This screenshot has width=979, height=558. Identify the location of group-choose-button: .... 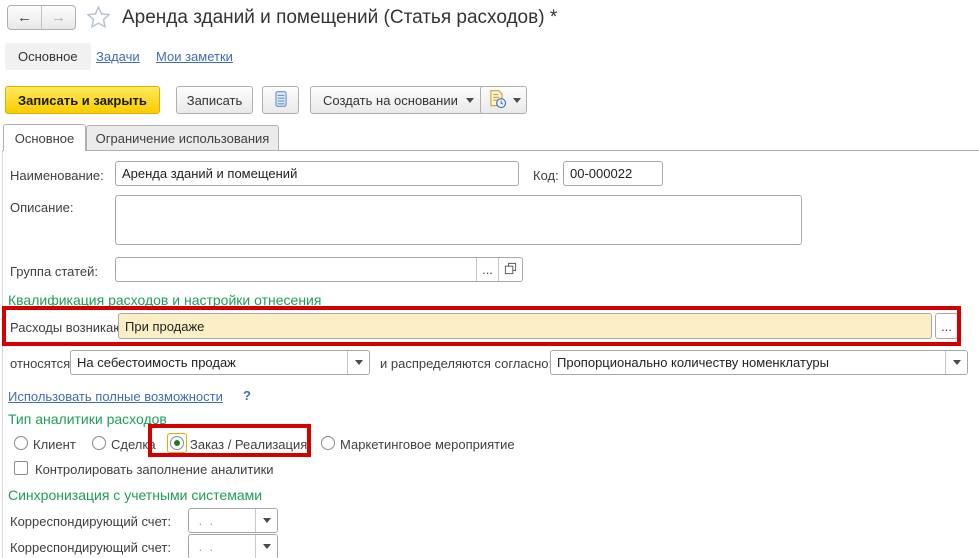
(487, 269).